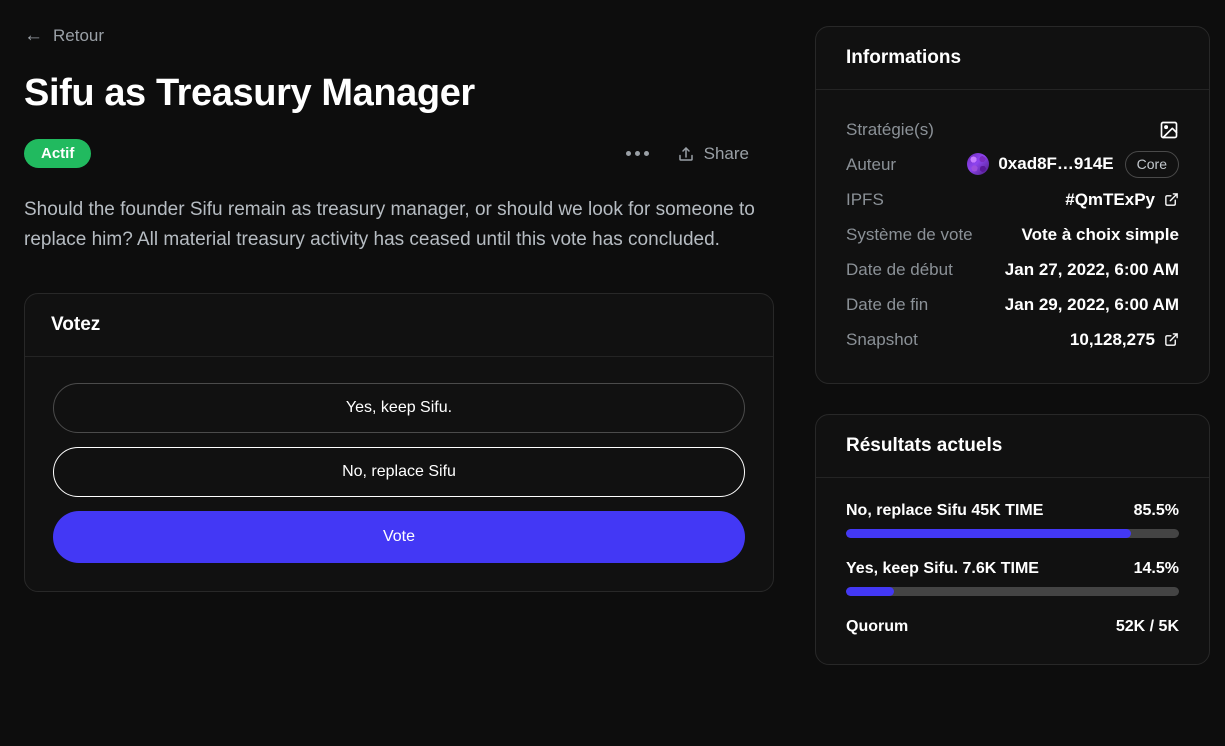  What do you see at coordinates (79, 35) in the screenshot?
I see `back-label: Retour` at bounding box center [79, 35].